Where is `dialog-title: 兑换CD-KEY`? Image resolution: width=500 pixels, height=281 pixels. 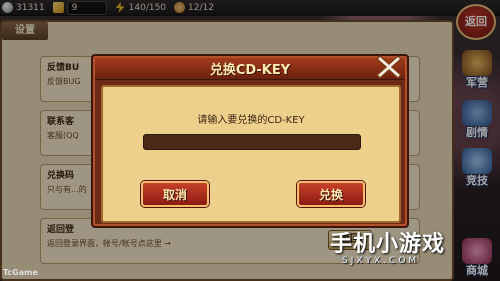 dialog-title: 兑换CD-KEY is located at coordinates (250, 70).